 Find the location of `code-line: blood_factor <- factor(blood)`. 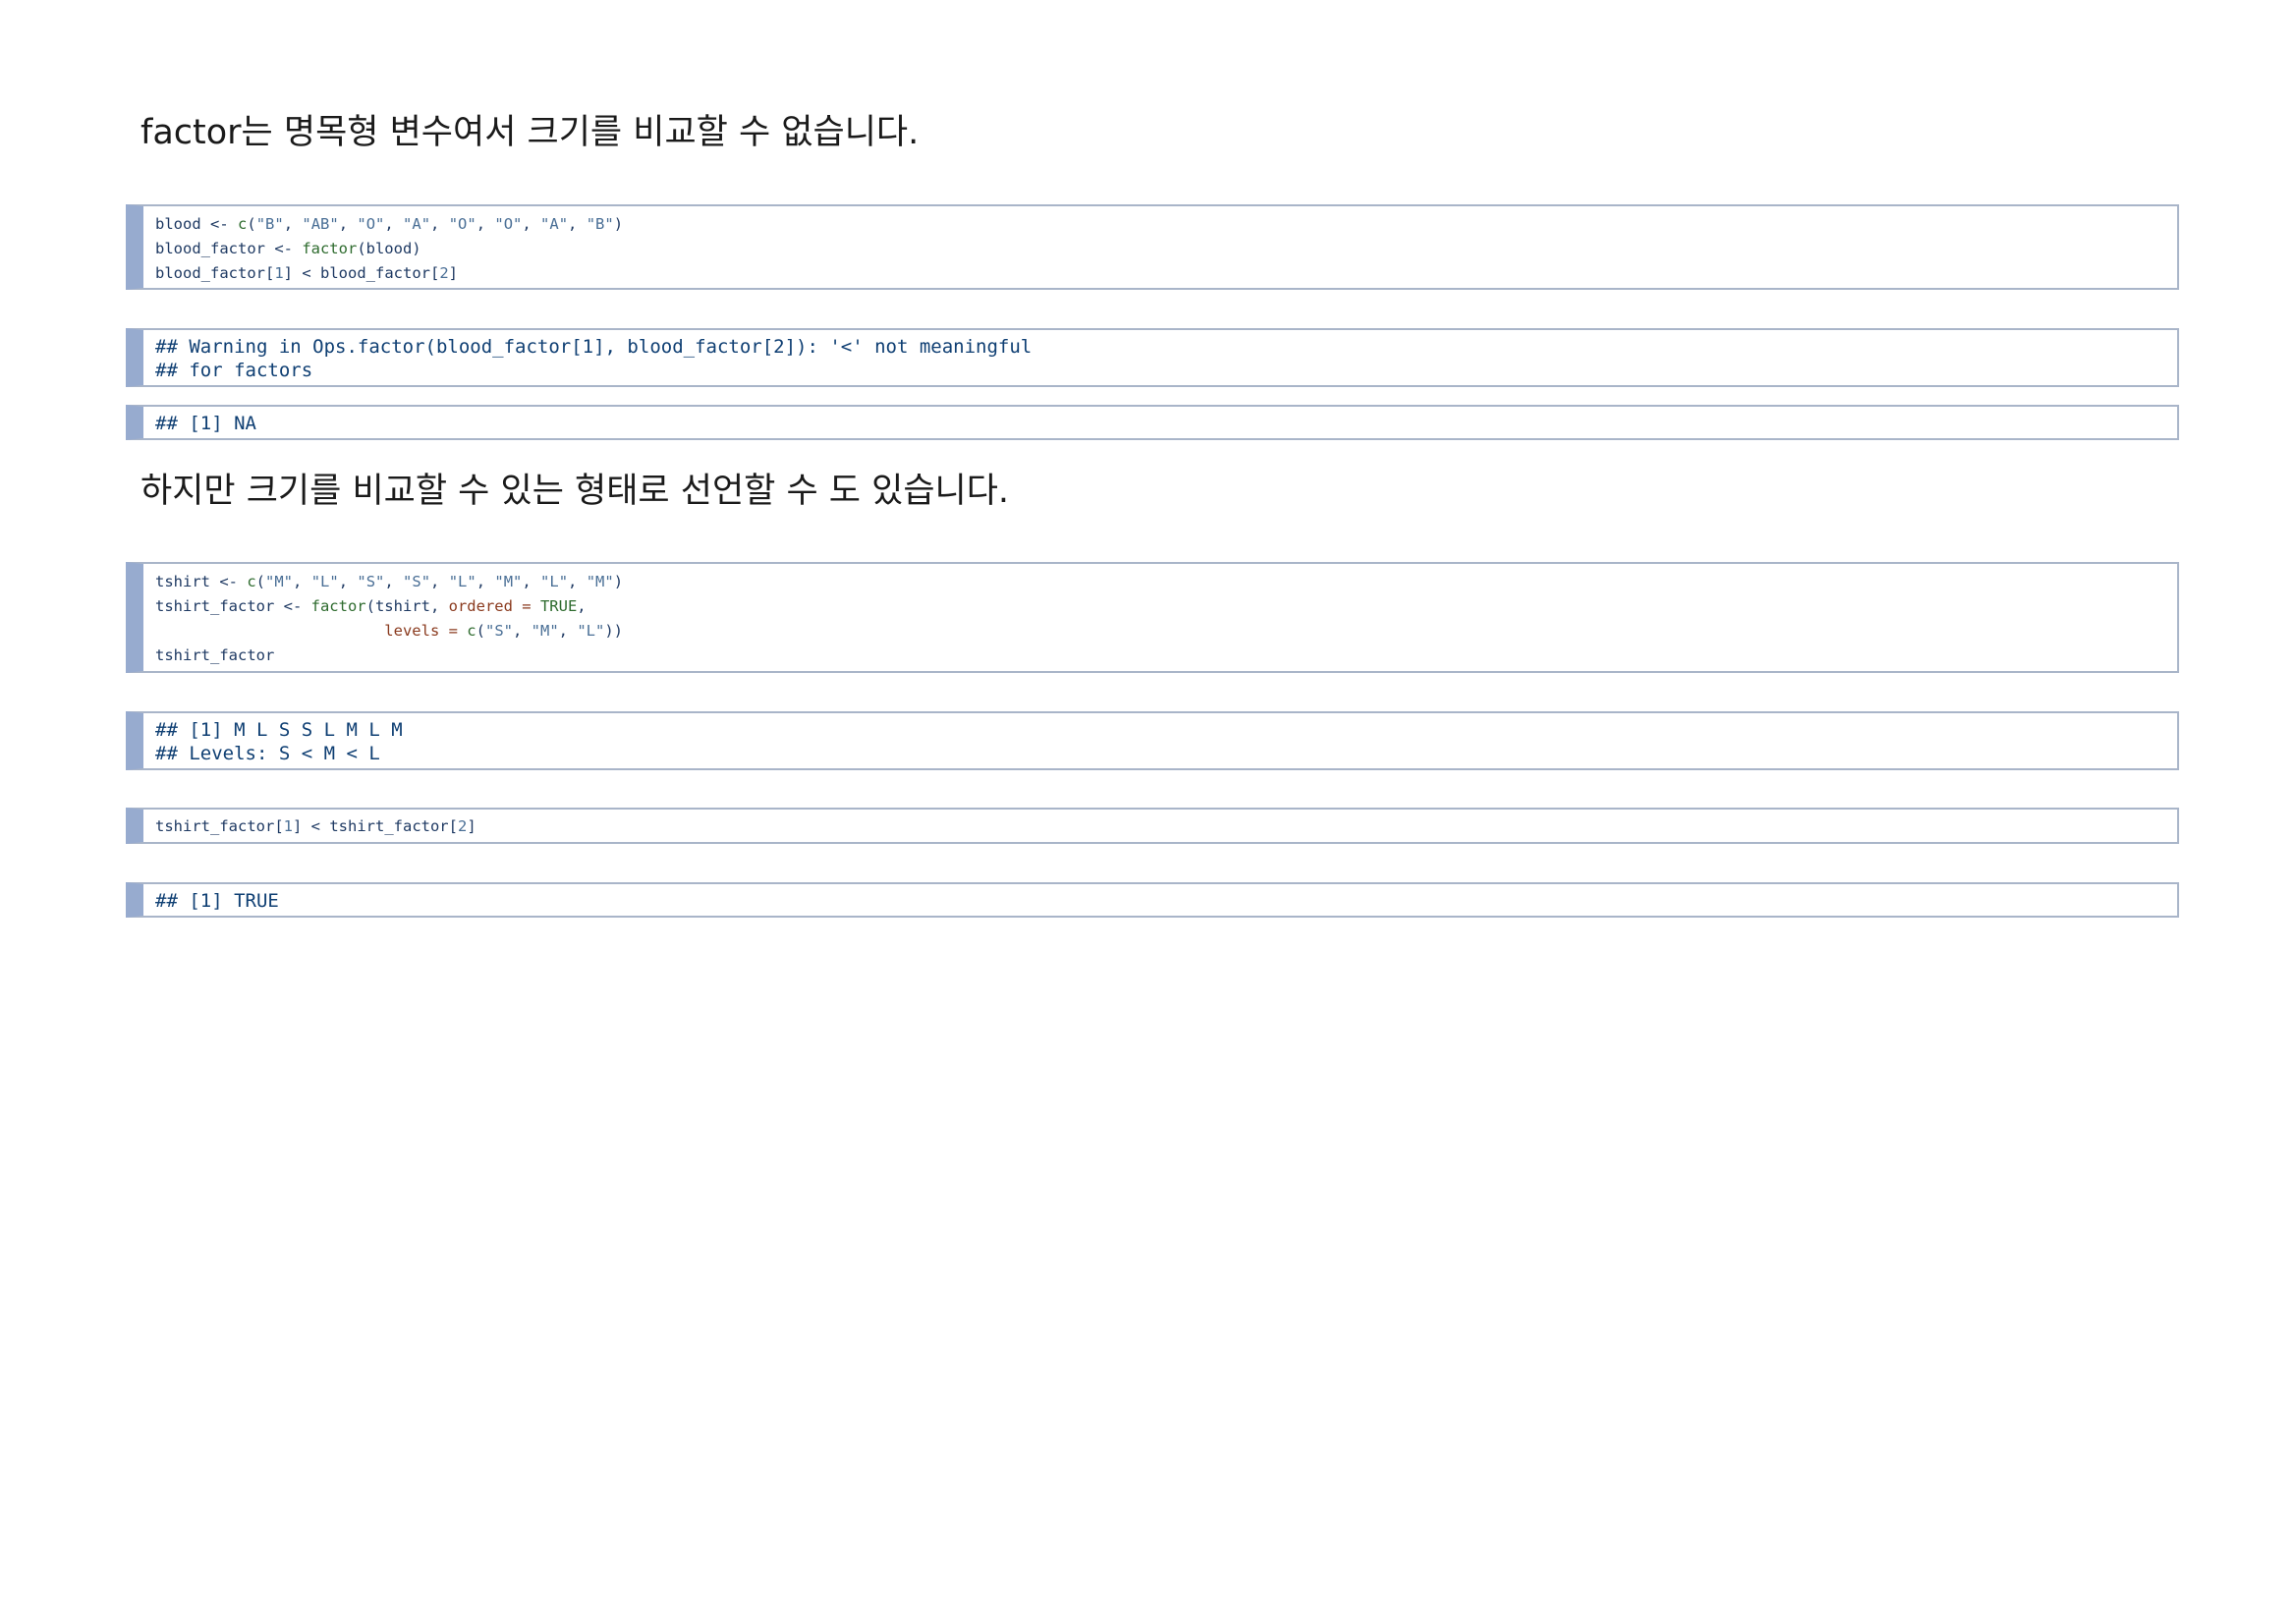

code-line: blood_factor <- factor(blood) is located at coordinates (288, 248).